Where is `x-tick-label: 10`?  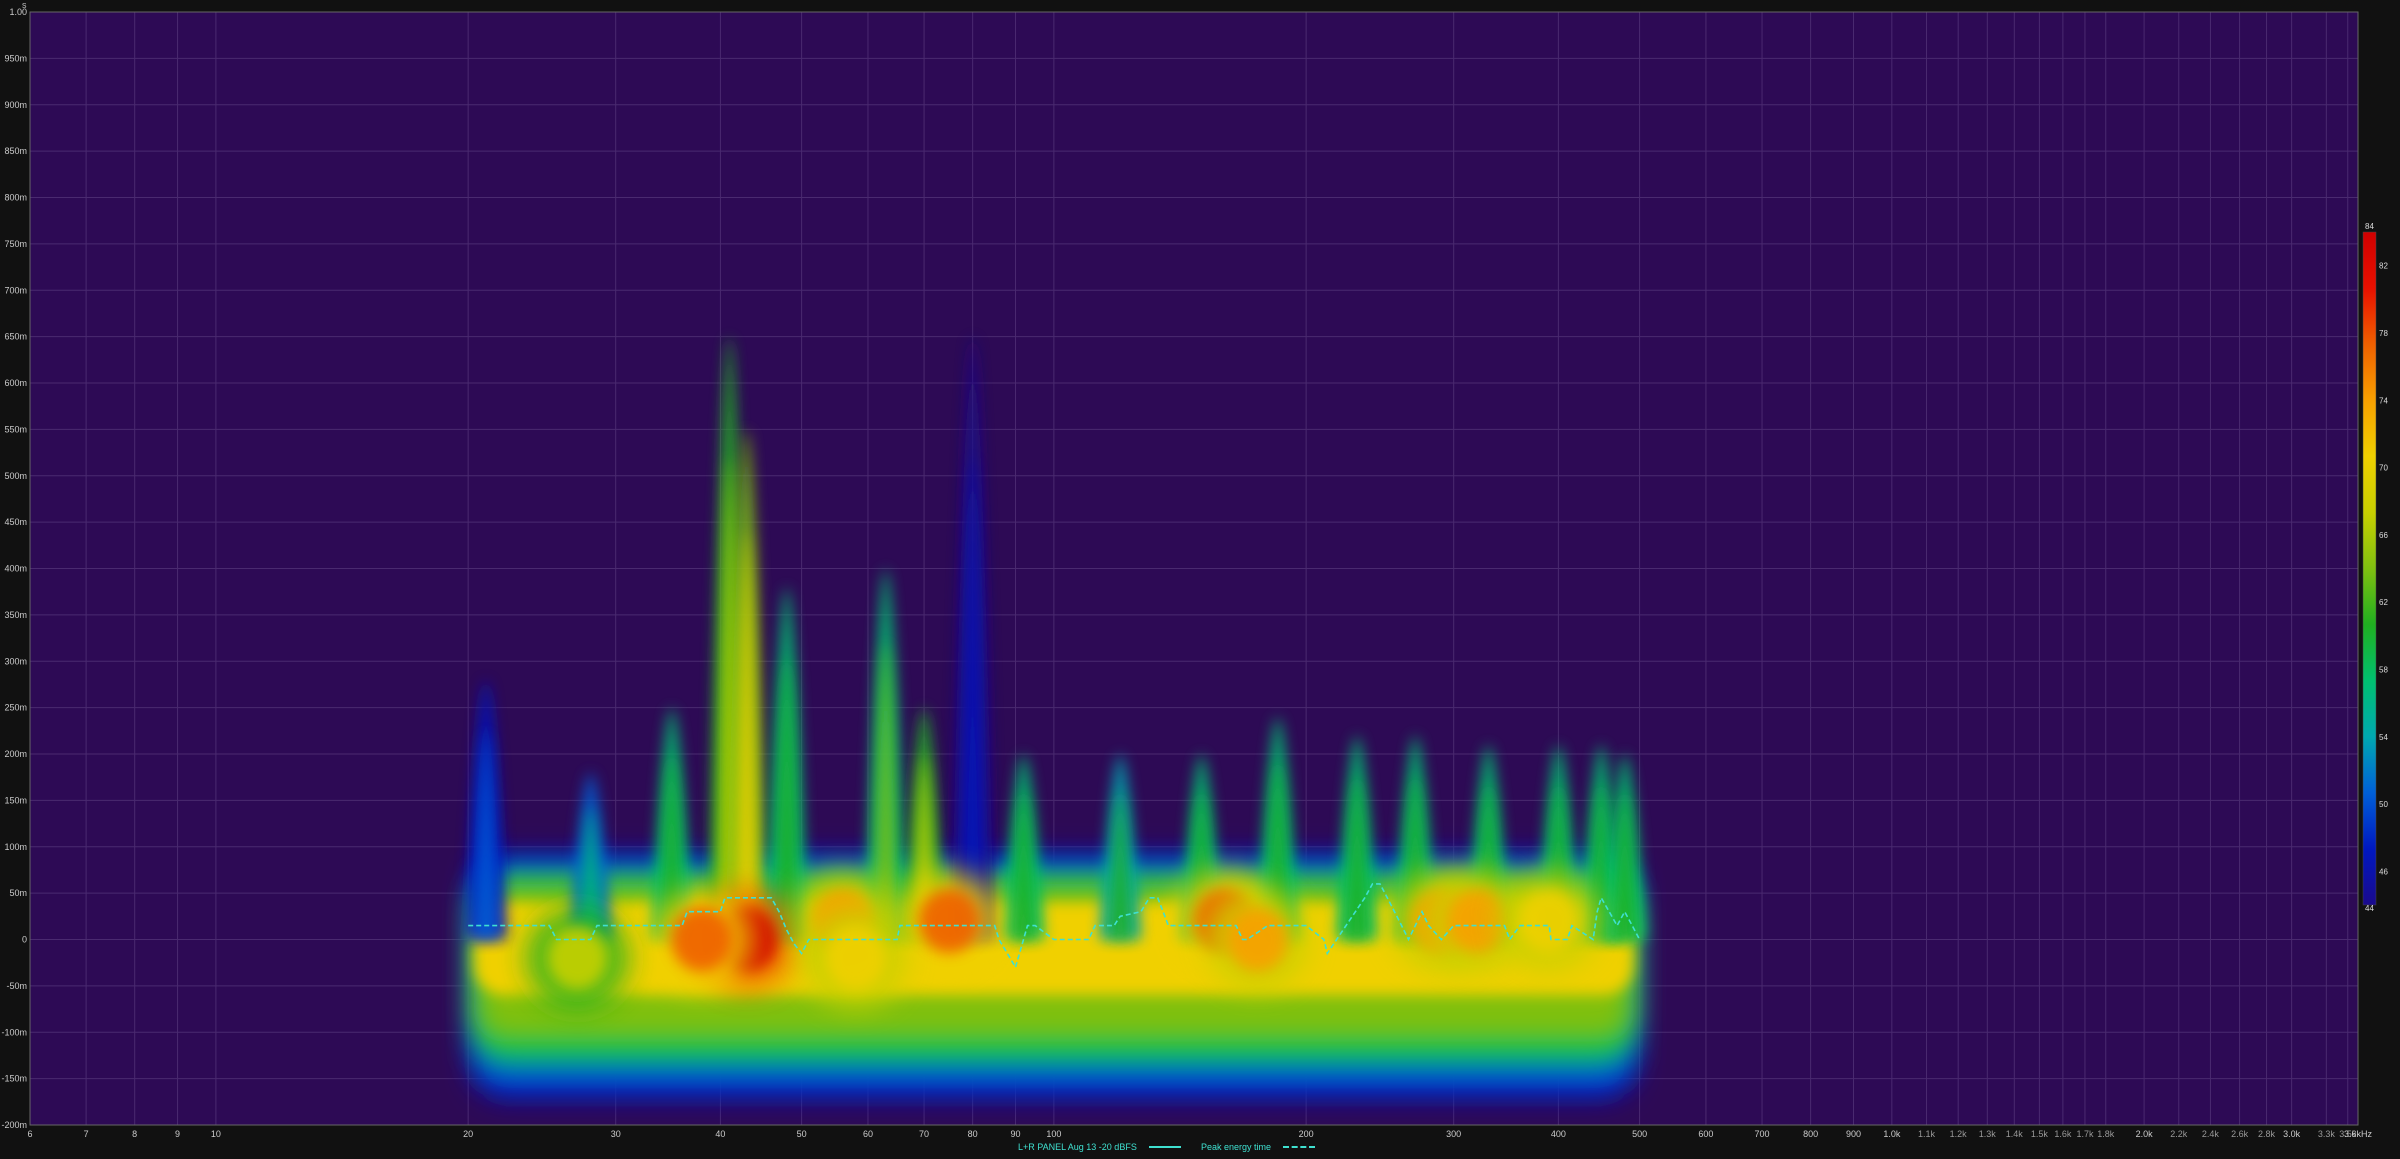
x-tick-label: 10 is located at coordinates (216, 1134).